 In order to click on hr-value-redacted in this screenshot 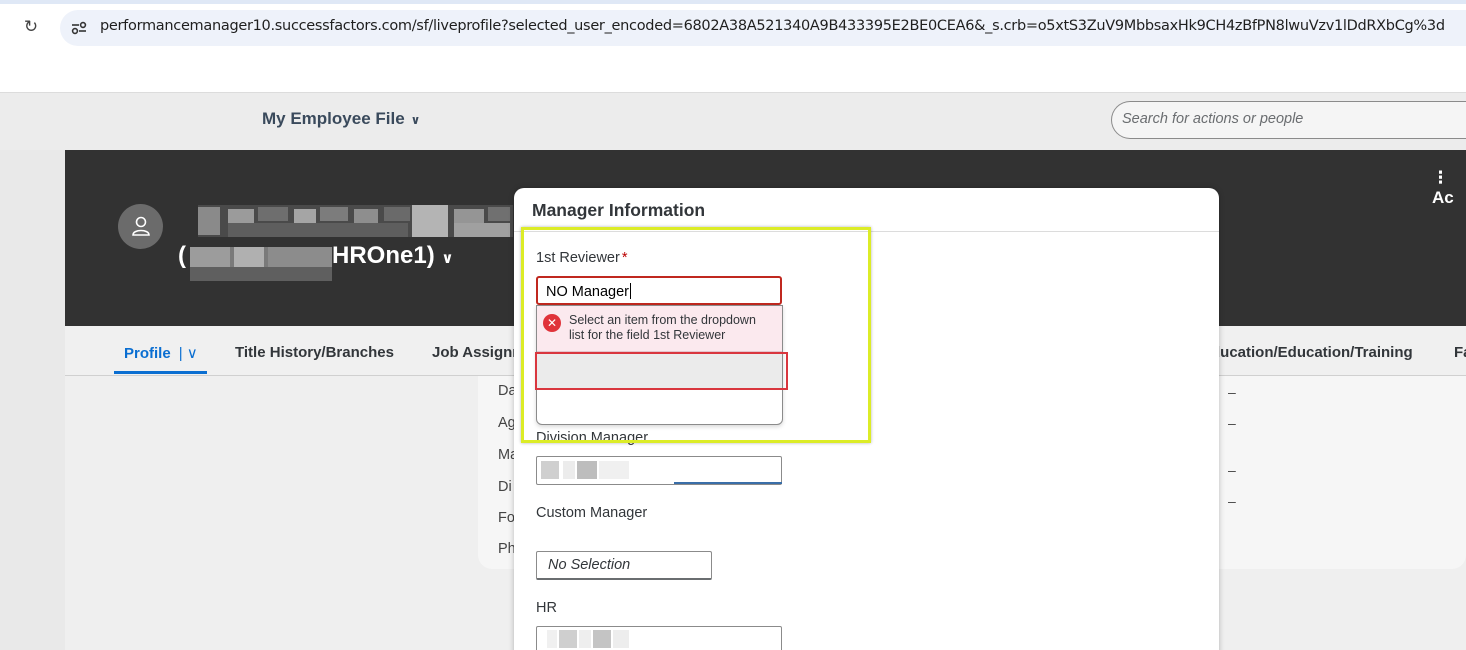, I will do `click(588, 639)`.